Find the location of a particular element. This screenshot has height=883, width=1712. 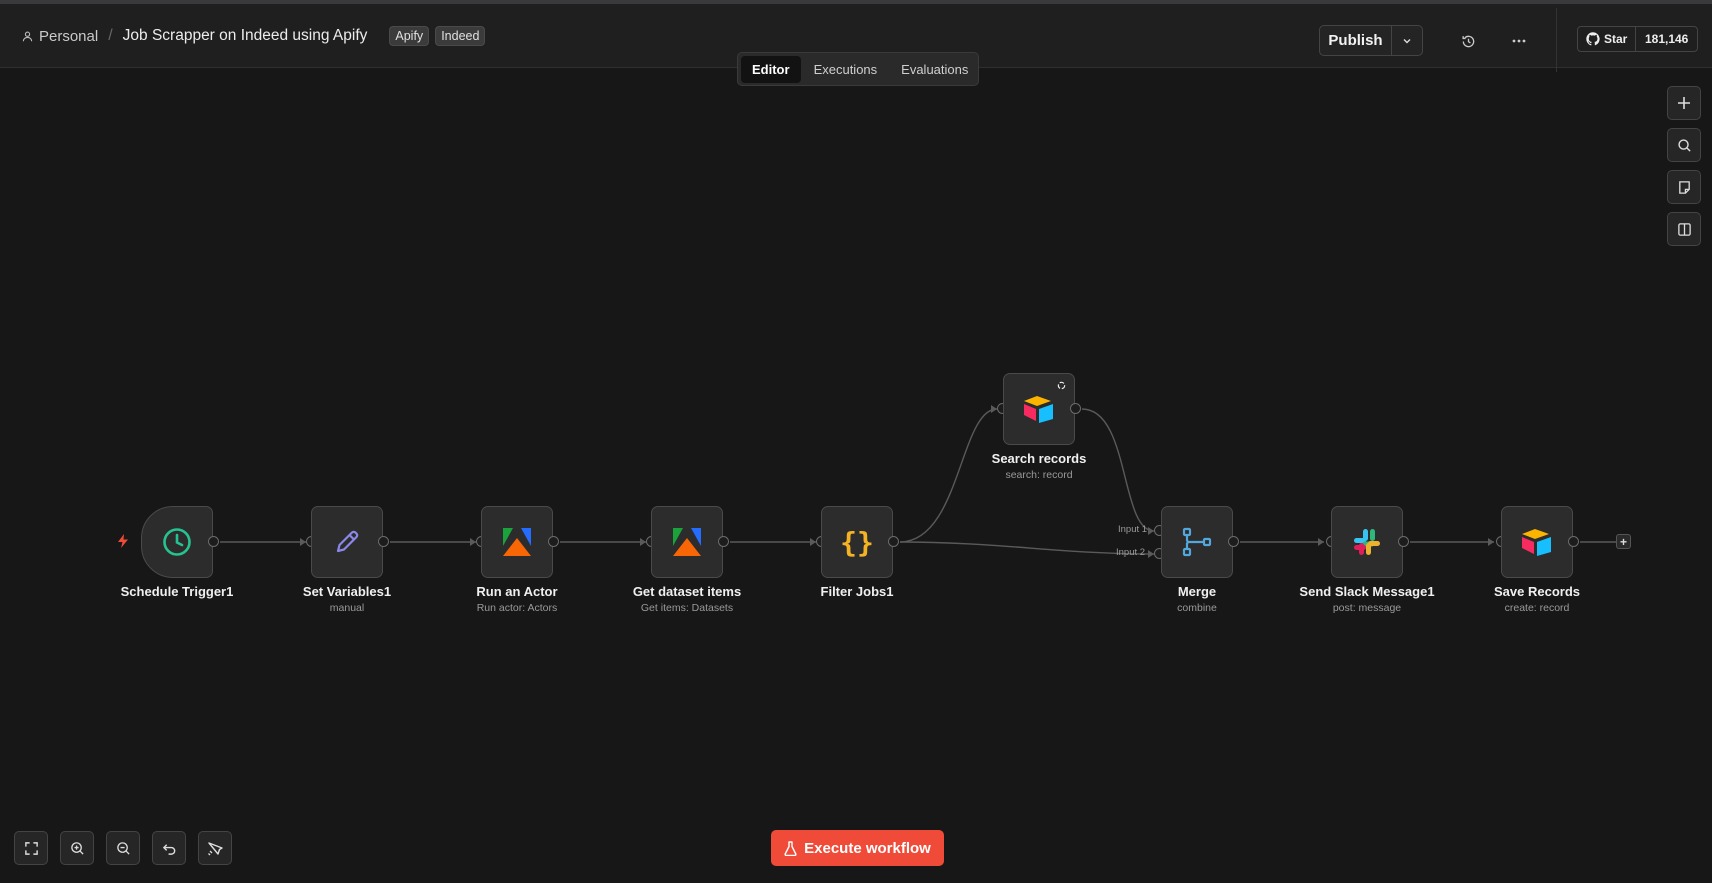

node-subtitle: search: record is located at coordinates (1039, 475).